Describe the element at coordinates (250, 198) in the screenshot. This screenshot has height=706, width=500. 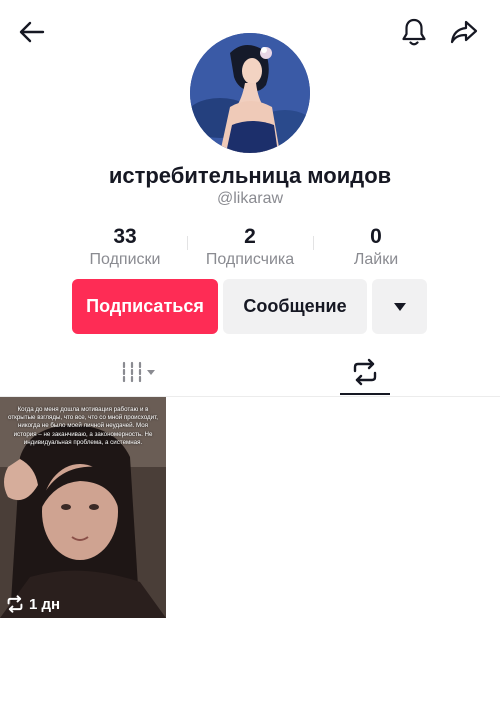
I see `username: @likaraw` at that location.